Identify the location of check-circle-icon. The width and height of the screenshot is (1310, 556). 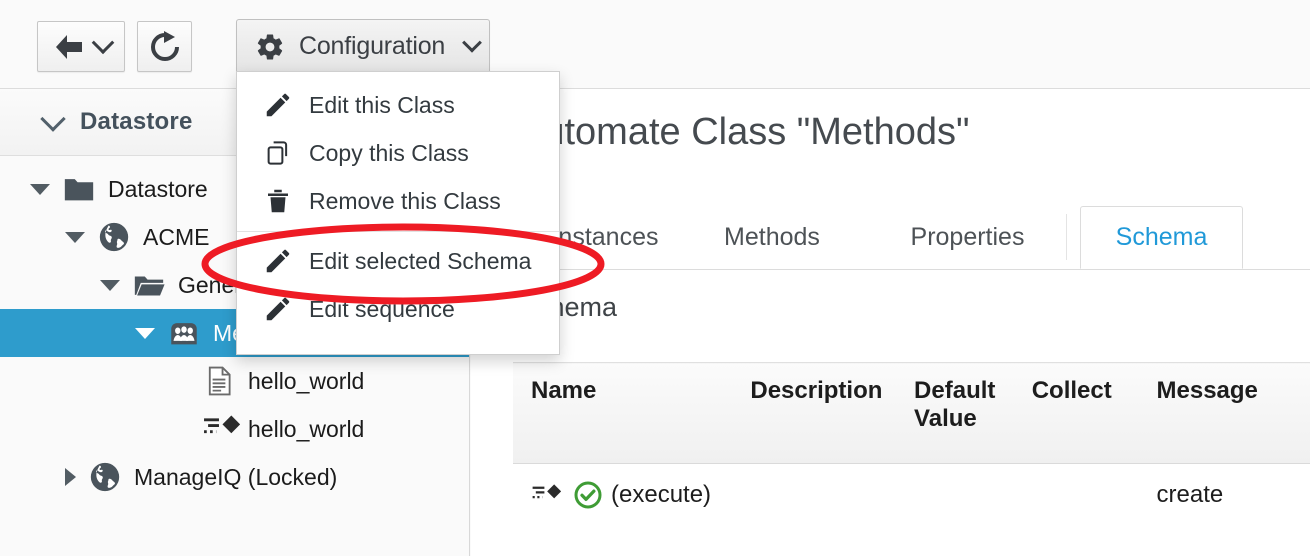
(588, 495).